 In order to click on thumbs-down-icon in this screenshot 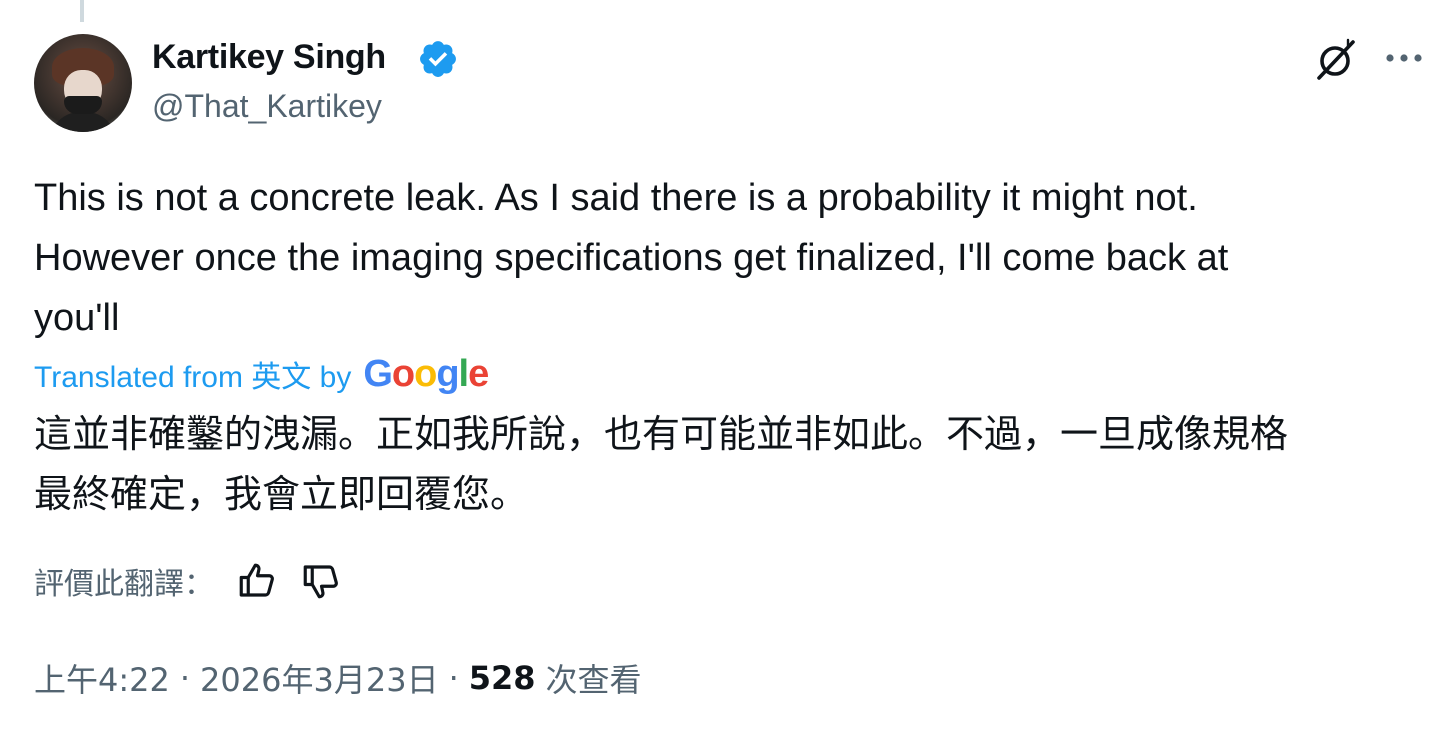, I will do `click(320, 582)`.